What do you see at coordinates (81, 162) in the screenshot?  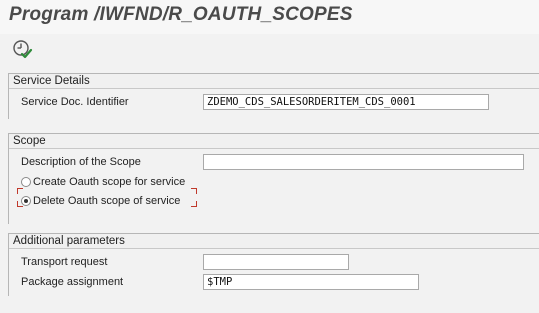 I see `scope-description-label: Description of the Scope` at bounding box center [81, 162].